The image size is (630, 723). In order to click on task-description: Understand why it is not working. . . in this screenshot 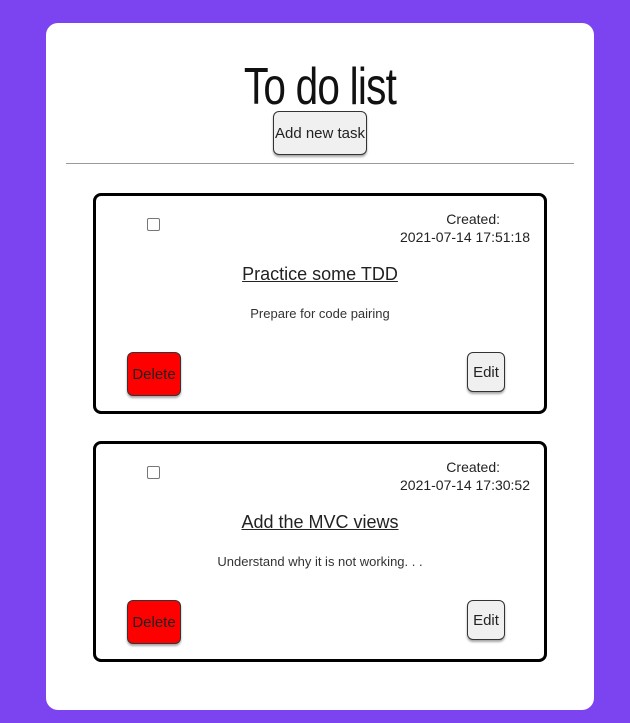, I will do `click(320, 561)`.